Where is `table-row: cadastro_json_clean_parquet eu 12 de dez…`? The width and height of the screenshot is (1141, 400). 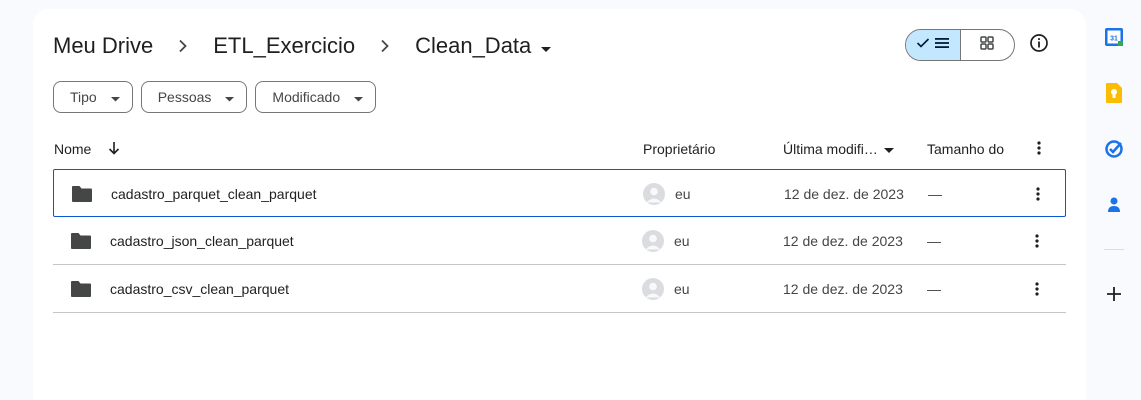 table-row: cadastro_json_clean_parquet eu 12 de dez… is located at coordinates (559, 241).